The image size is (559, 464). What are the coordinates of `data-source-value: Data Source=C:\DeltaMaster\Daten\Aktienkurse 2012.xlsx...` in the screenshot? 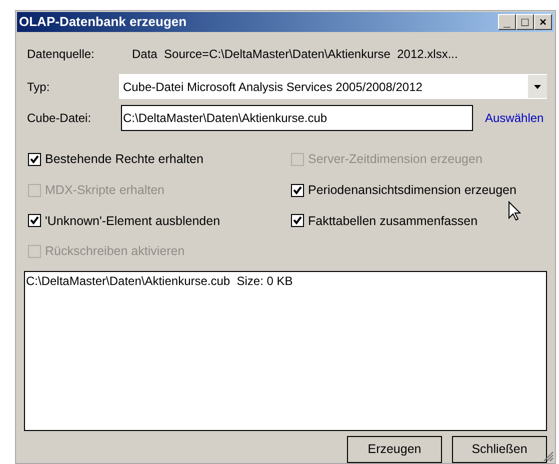 It's located at (295, 54).